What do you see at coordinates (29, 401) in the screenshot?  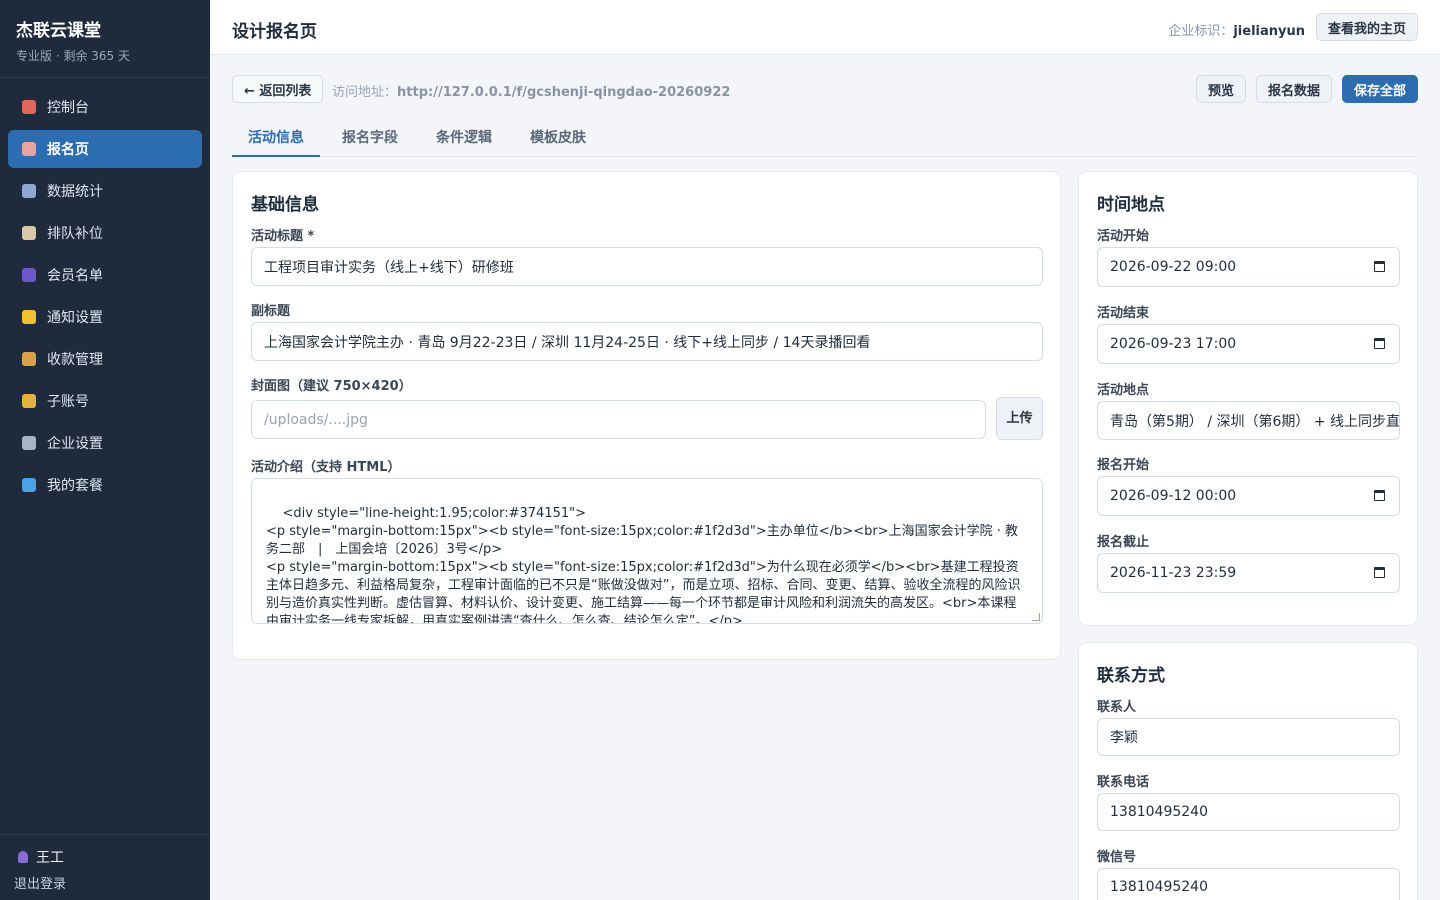 I see `key-icon` at bounding box center [29, 401].